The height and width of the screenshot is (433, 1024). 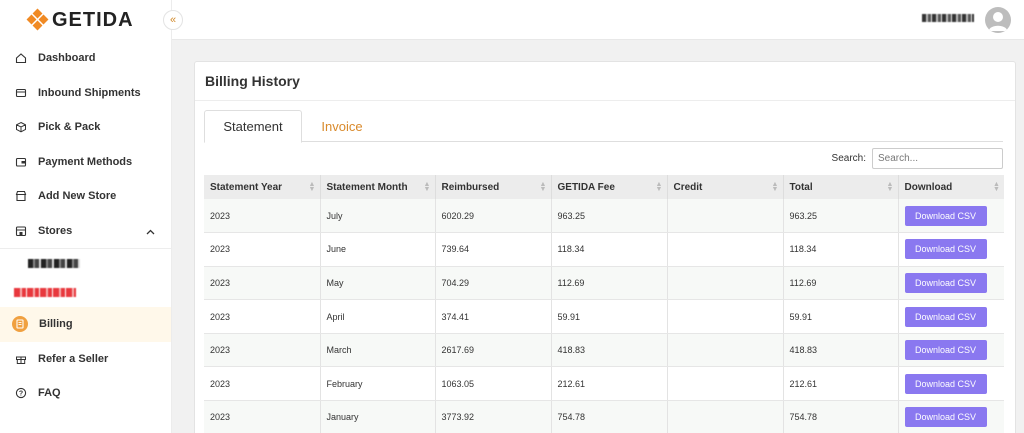 I want to click on sidebar-item-billing: Billing, so click(x=85, y=324).